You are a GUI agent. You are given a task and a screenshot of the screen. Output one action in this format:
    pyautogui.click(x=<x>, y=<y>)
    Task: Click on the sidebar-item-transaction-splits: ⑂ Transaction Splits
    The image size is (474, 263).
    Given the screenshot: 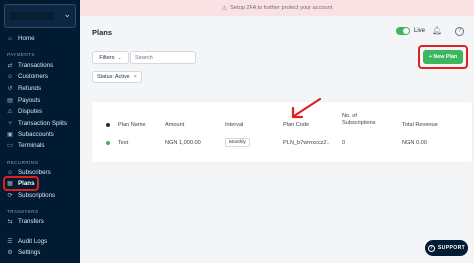 What is the action you would take?
    pyautogui.click(x=36, y=123)
    